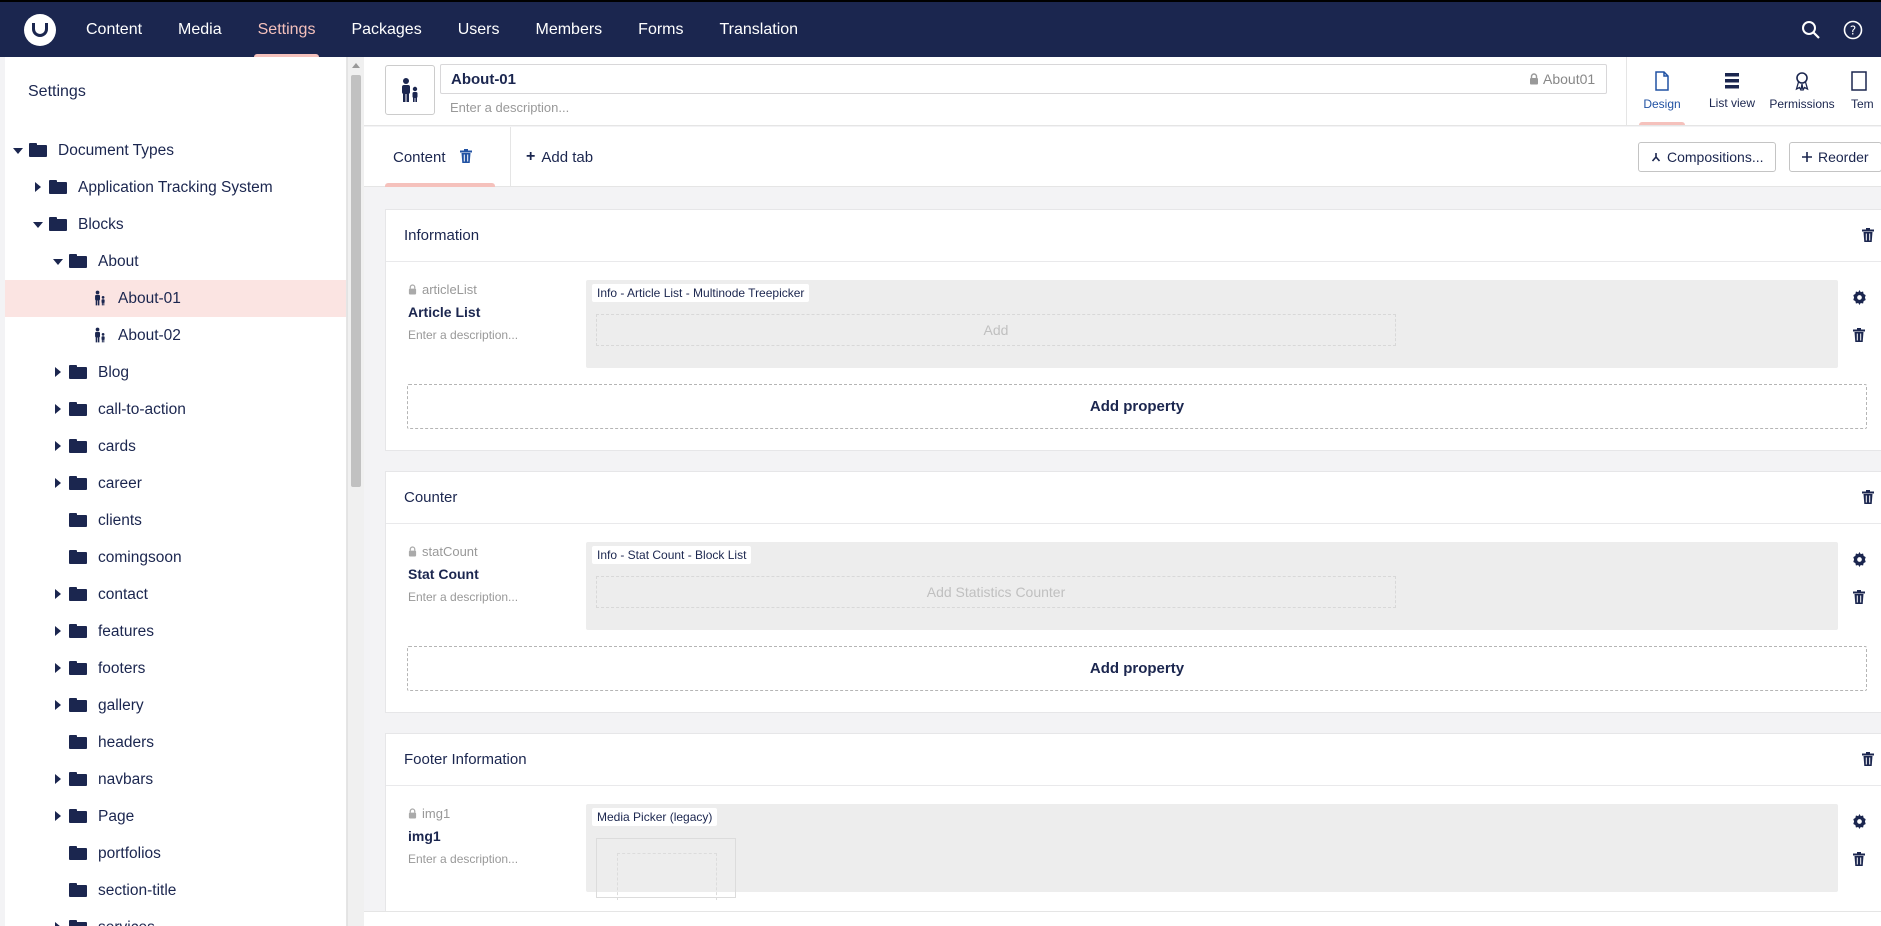  What do you see at coordinates (175, 853) in the screenshot?
I see `tree-item: portfolios` at bounding box center [175, 853].